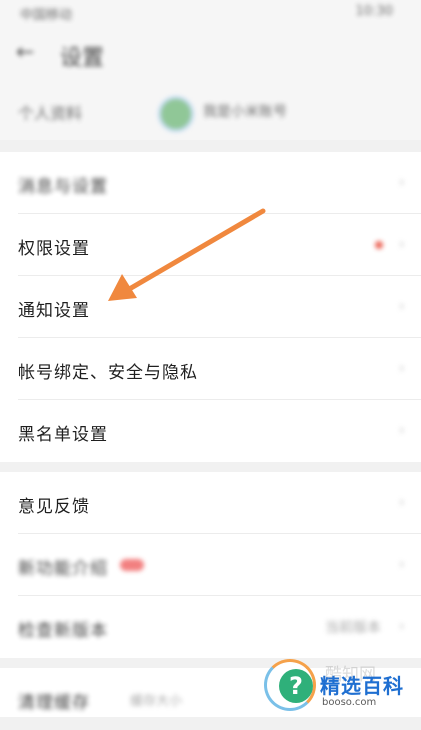  What do you see at coordinates (362, 686) in the screenshot?
I see `watermark-brand: 精选百科` at bounding box center [362, 686].